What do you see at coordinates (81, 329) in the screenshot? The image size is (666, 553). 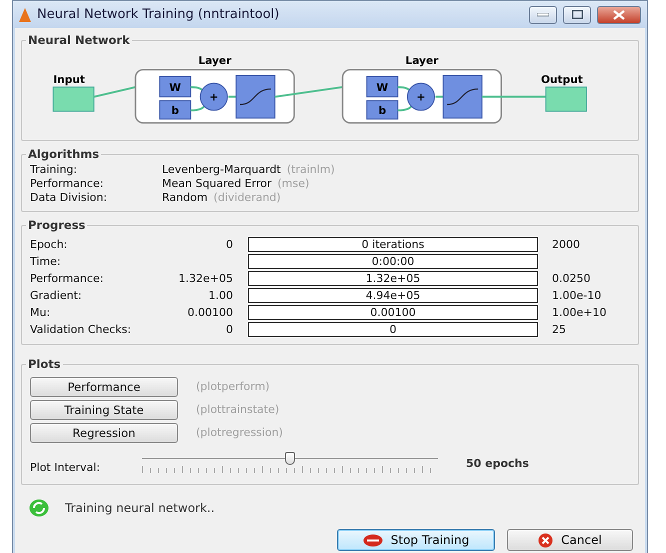 I see `field-label: Validation Checks:` at bounding box center [81, 329].